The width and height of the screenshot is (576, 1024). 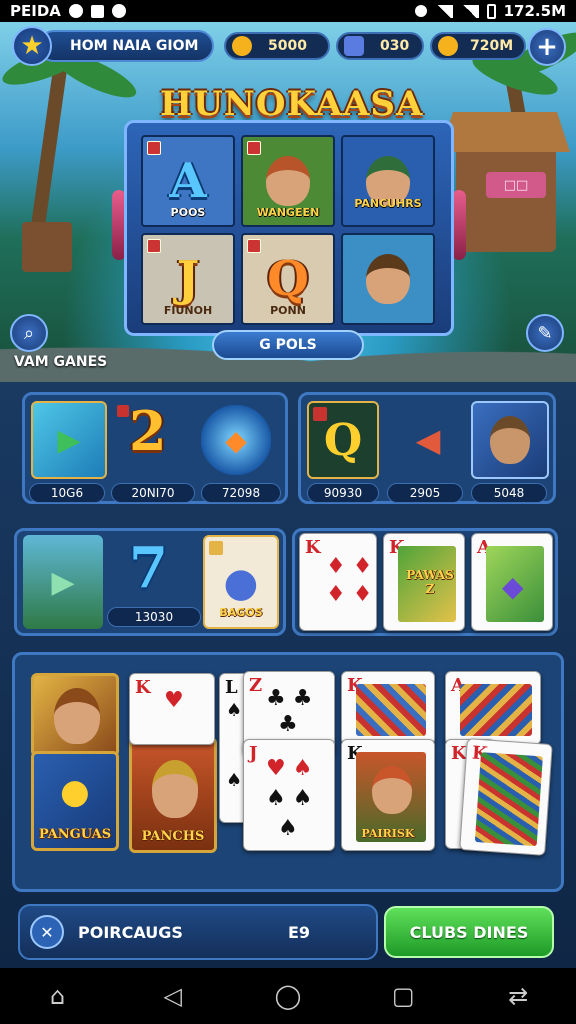 What do you see at coordinates (97, 11) in the screenshot?
I see `app-notification-icon` at bounding box center [97, 11].